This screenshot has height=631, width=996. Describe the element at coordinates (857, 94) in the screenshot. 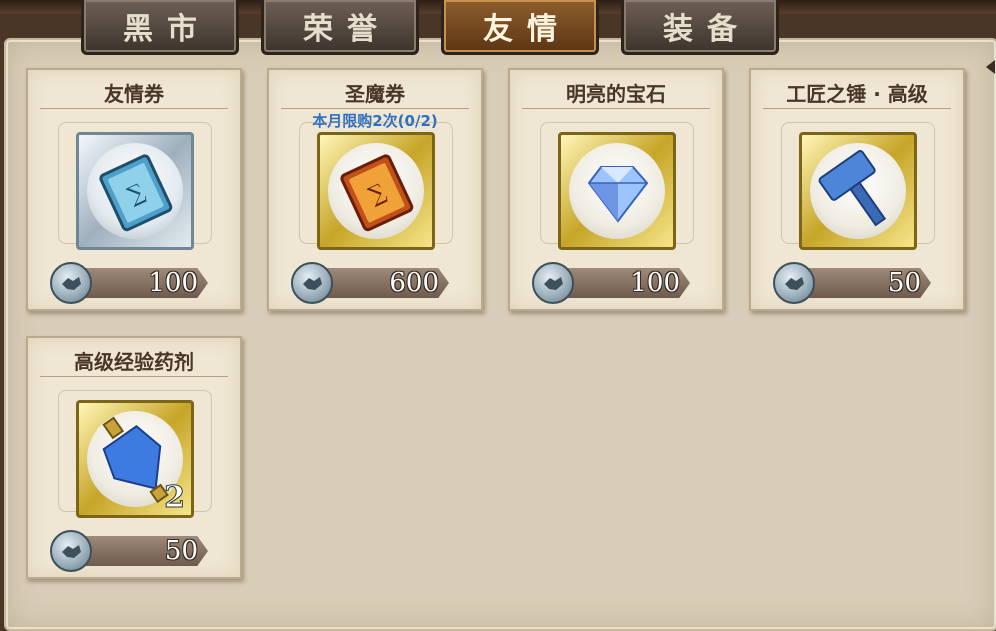

I see `item-name: 工匠之锤 · 高级` at that location.